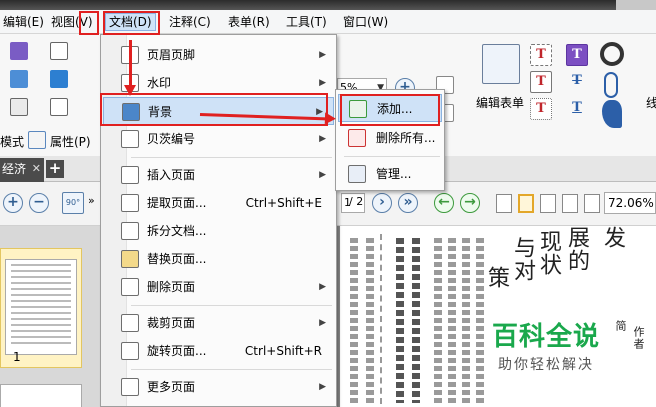  I want to click on menu-item-header-footer: 页眉页脚 ▶, so click(218, 55).